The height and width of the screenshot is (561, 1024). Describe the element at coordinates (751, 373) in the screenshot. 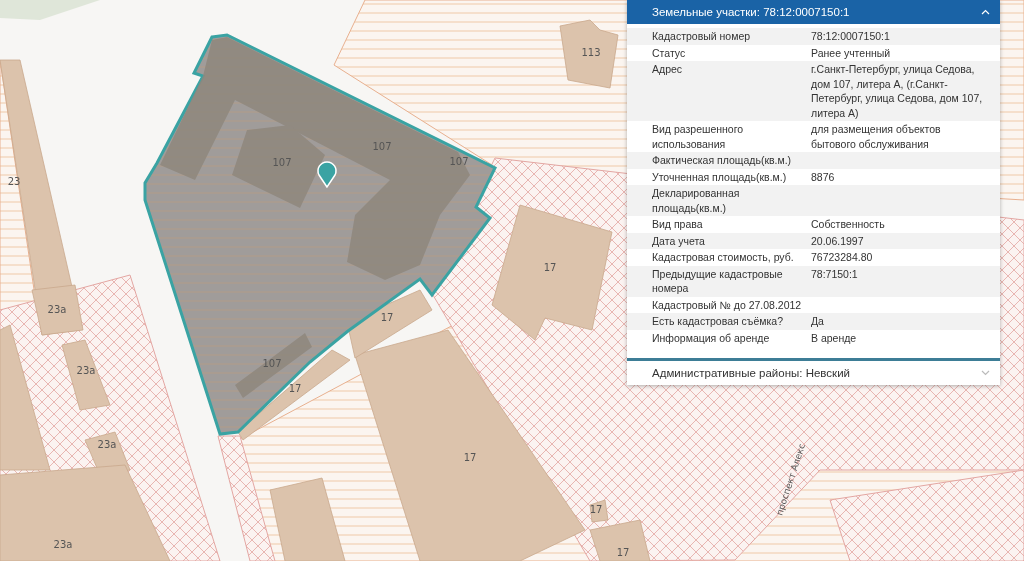

I see `section-title: Административные районы: Невский` at that location.